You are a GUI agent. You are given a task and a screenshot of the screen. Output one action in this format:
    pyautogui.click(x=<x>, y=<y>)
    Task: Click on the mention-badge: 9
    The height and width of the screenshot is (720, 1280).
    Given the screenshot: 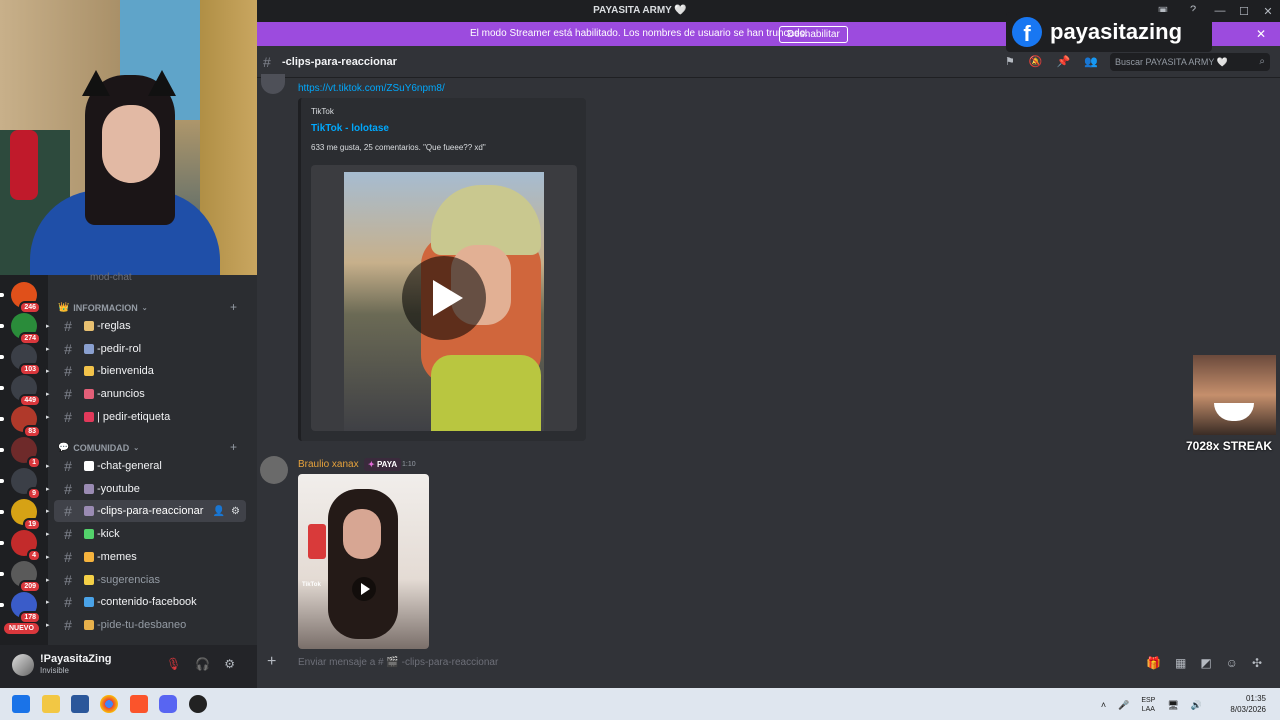 What is the action you would take?
    pyautogui.click(x=34, y=493)
    